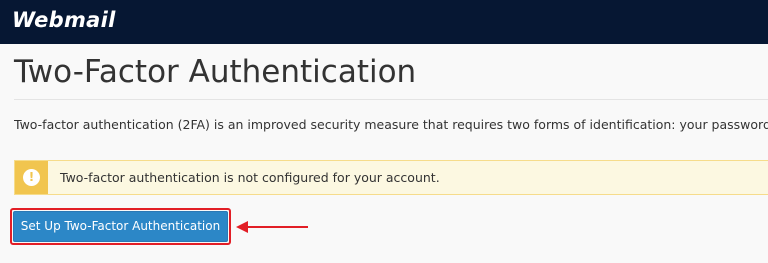 The width and height of the screenshot is (768, 263). I want to click on setup-2fa-button: Set Up Two-Factor Authentication, so click(120, 226).